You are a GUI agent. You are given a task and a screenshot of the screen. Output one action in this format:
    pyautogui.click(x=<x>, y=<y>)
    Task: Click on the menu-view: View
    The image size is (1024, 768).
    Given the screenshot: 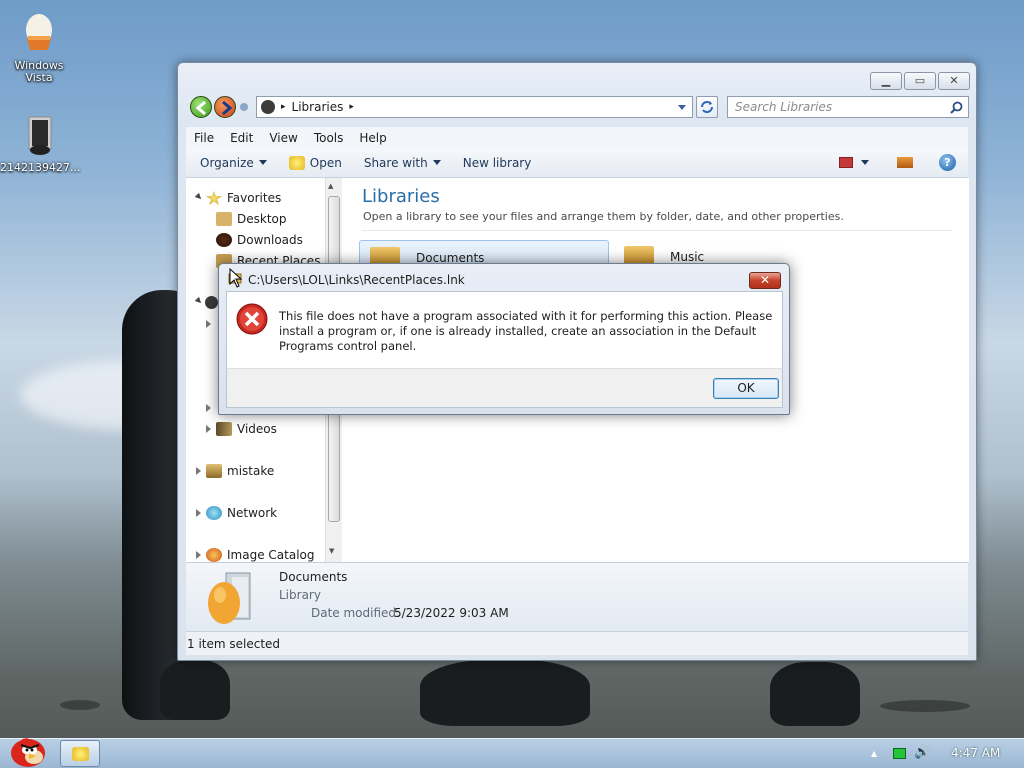 What is the action you would take?
    pyautogui.click(x=283, y=138)
    